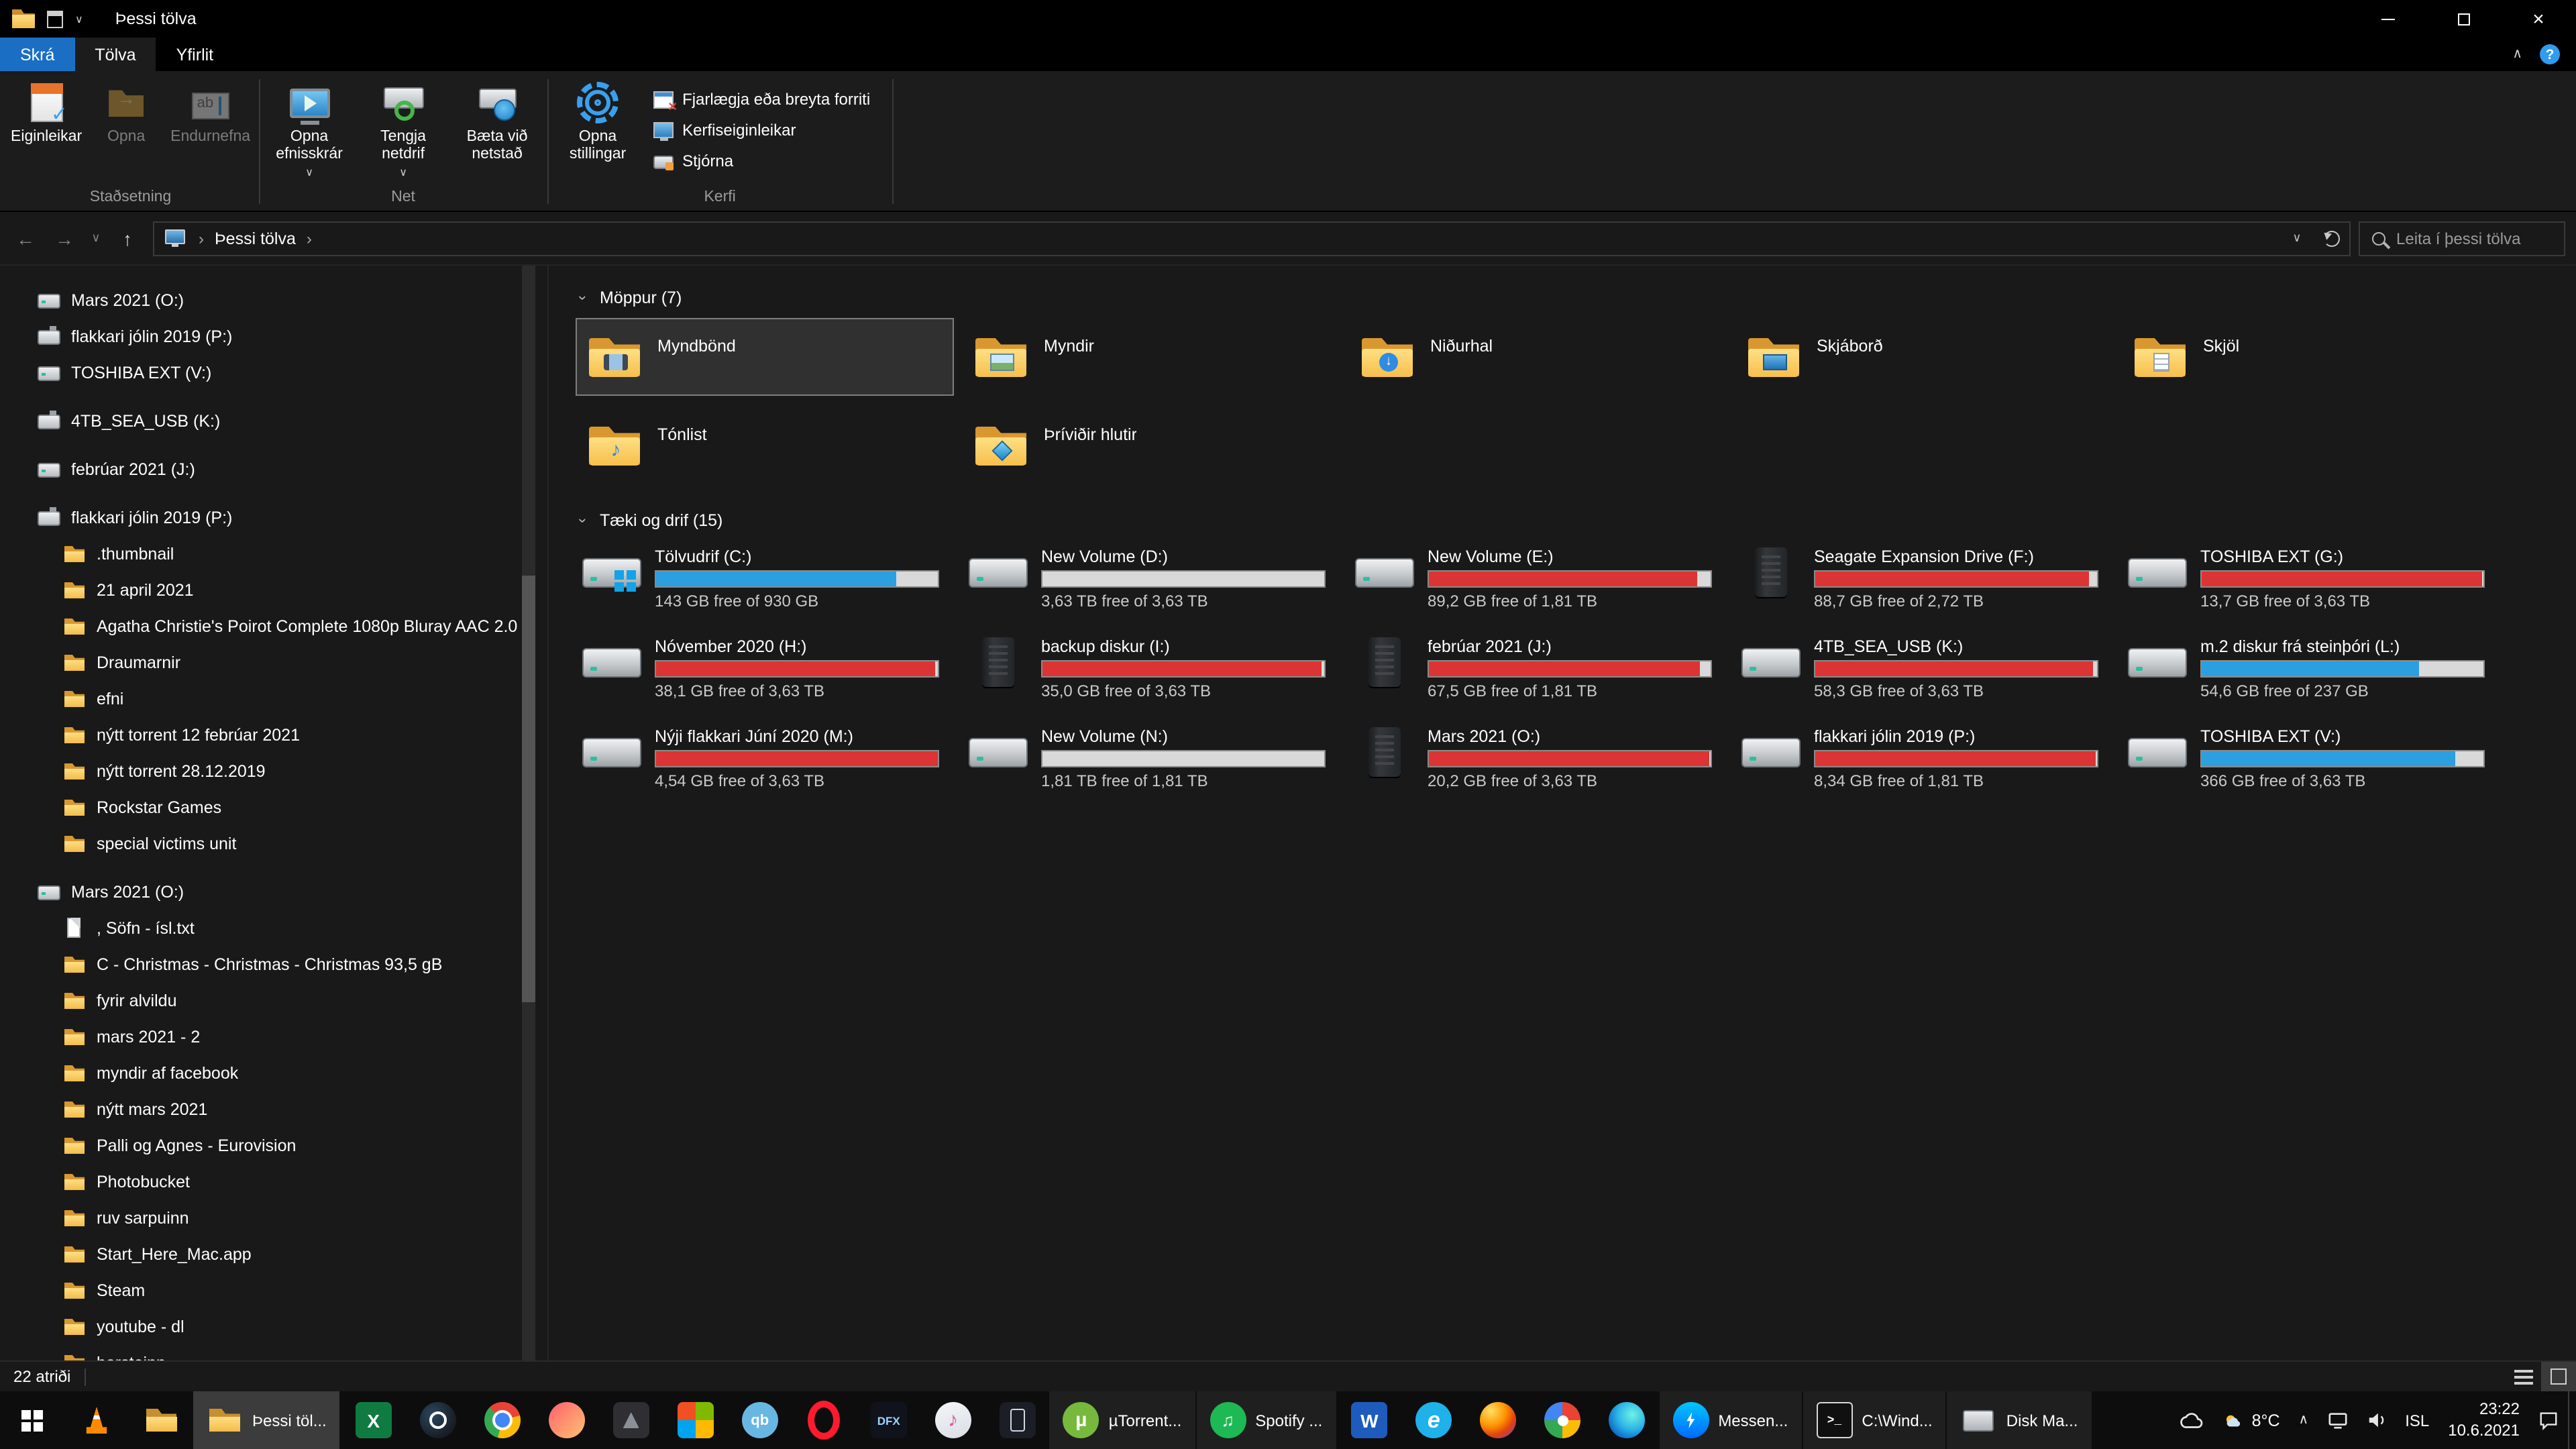 The height and width of the screenshot is (1449, 2576). I want to click on large-icons-view-icon, so click(2558, 1376).